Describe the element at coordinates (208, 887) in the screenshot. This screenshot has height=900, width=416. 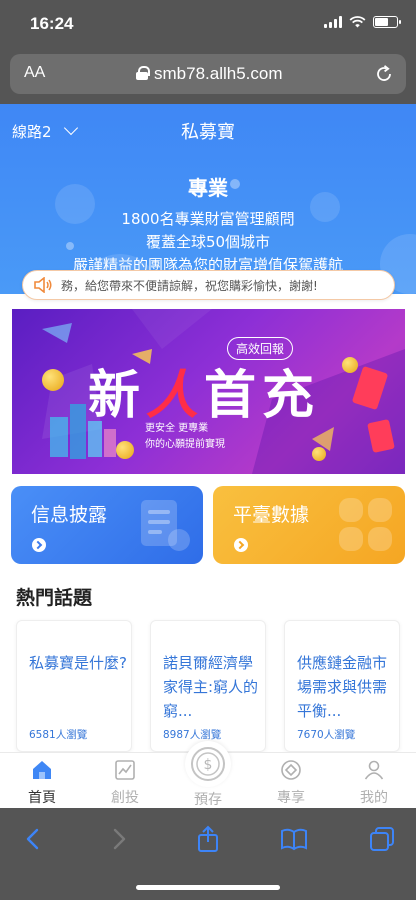
I see `home-indicator` at that location.